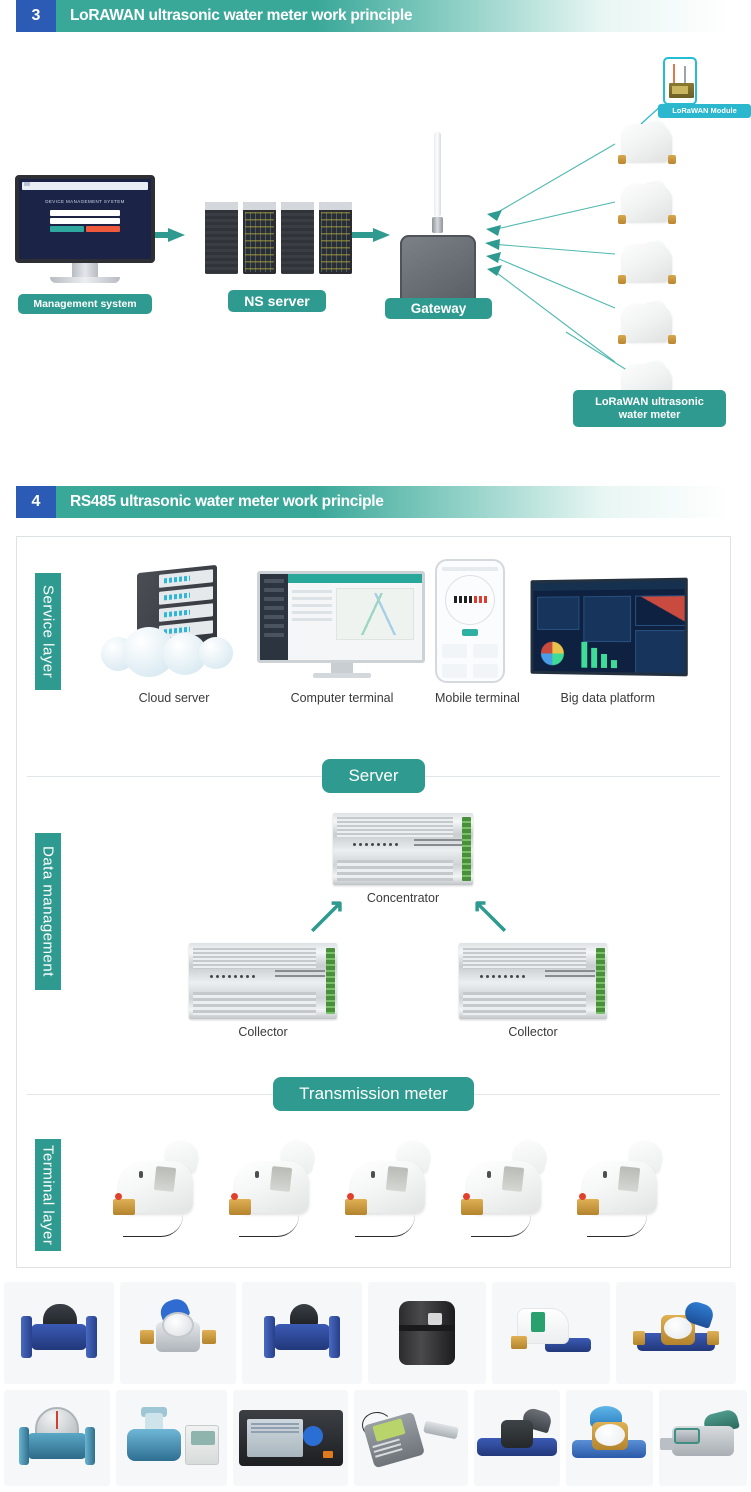 The width and height of the screenshot is (751, 1492). I want to click on paperless-recorder-image, so click(290, 1438).